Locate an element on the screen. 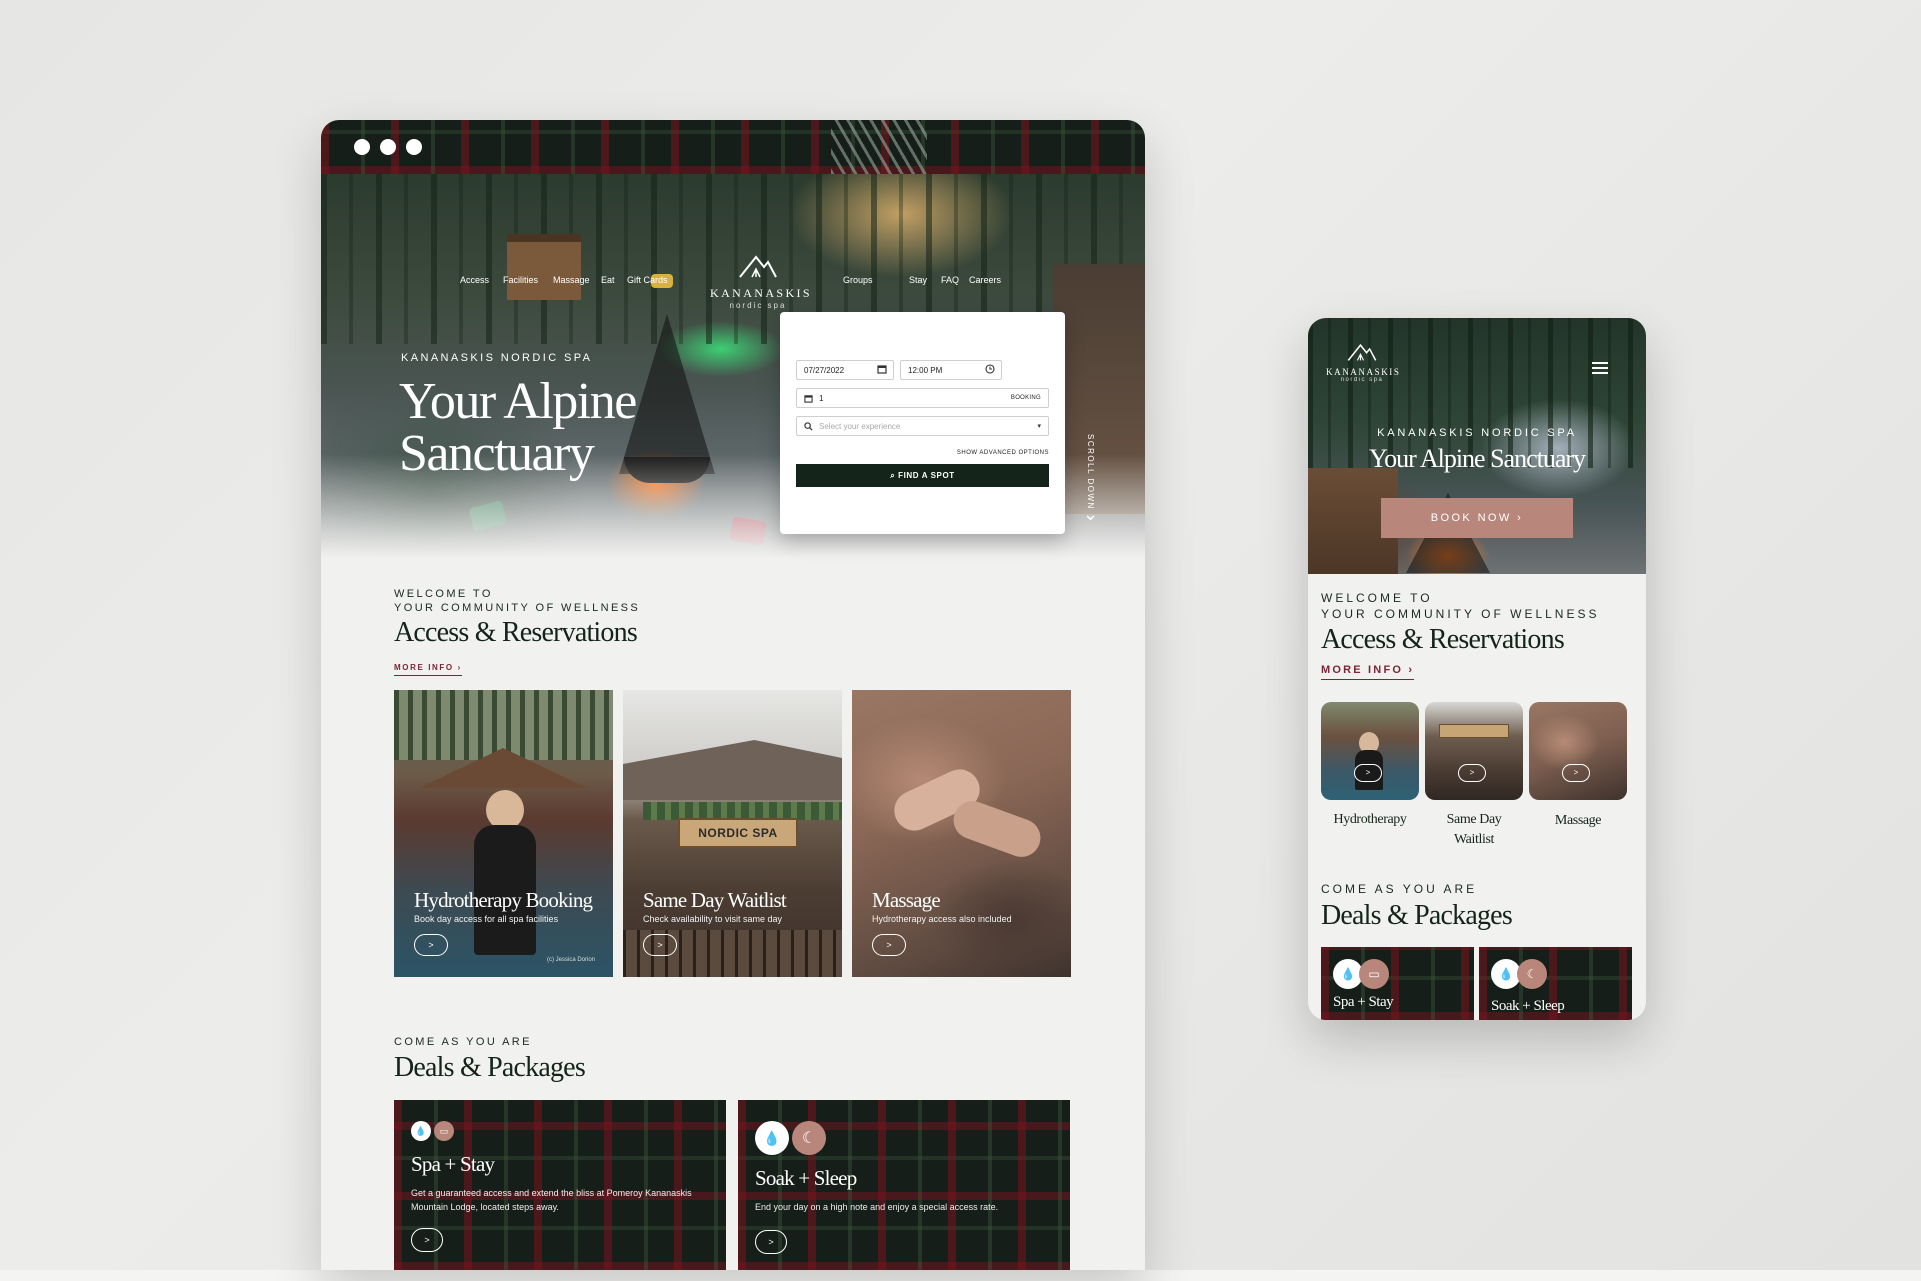 This screenshot has height=1281, width=1921. label-line1: Hydrotherapy is located at coordinates (1370, 819).